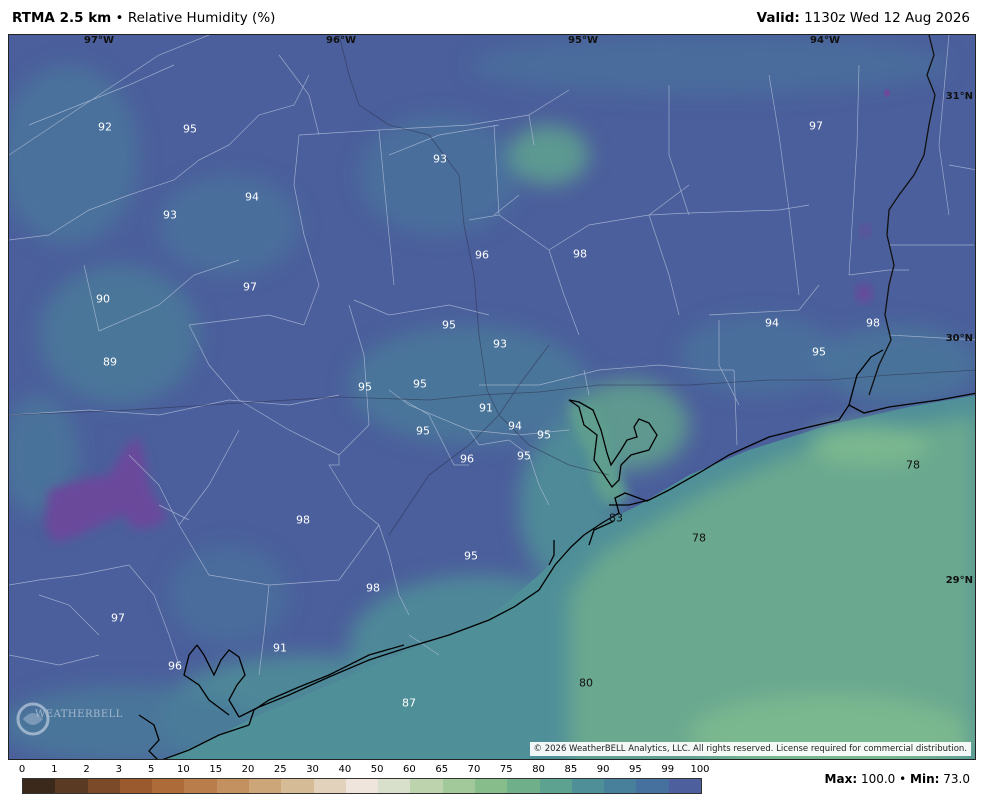 Image resolution: width=984 pixels, height=808 pixels. I want to click on latitude-label: 30°N, so click(959, 338).